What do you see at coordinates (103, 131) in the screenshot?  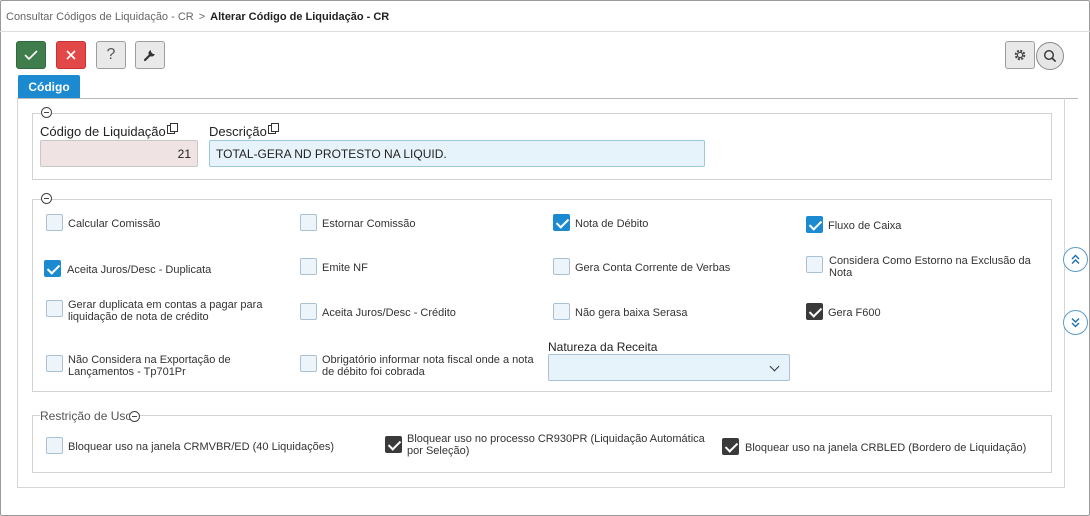 I see `codigo-label-text: Código de Liquidação` at bounding box center [103, 131].